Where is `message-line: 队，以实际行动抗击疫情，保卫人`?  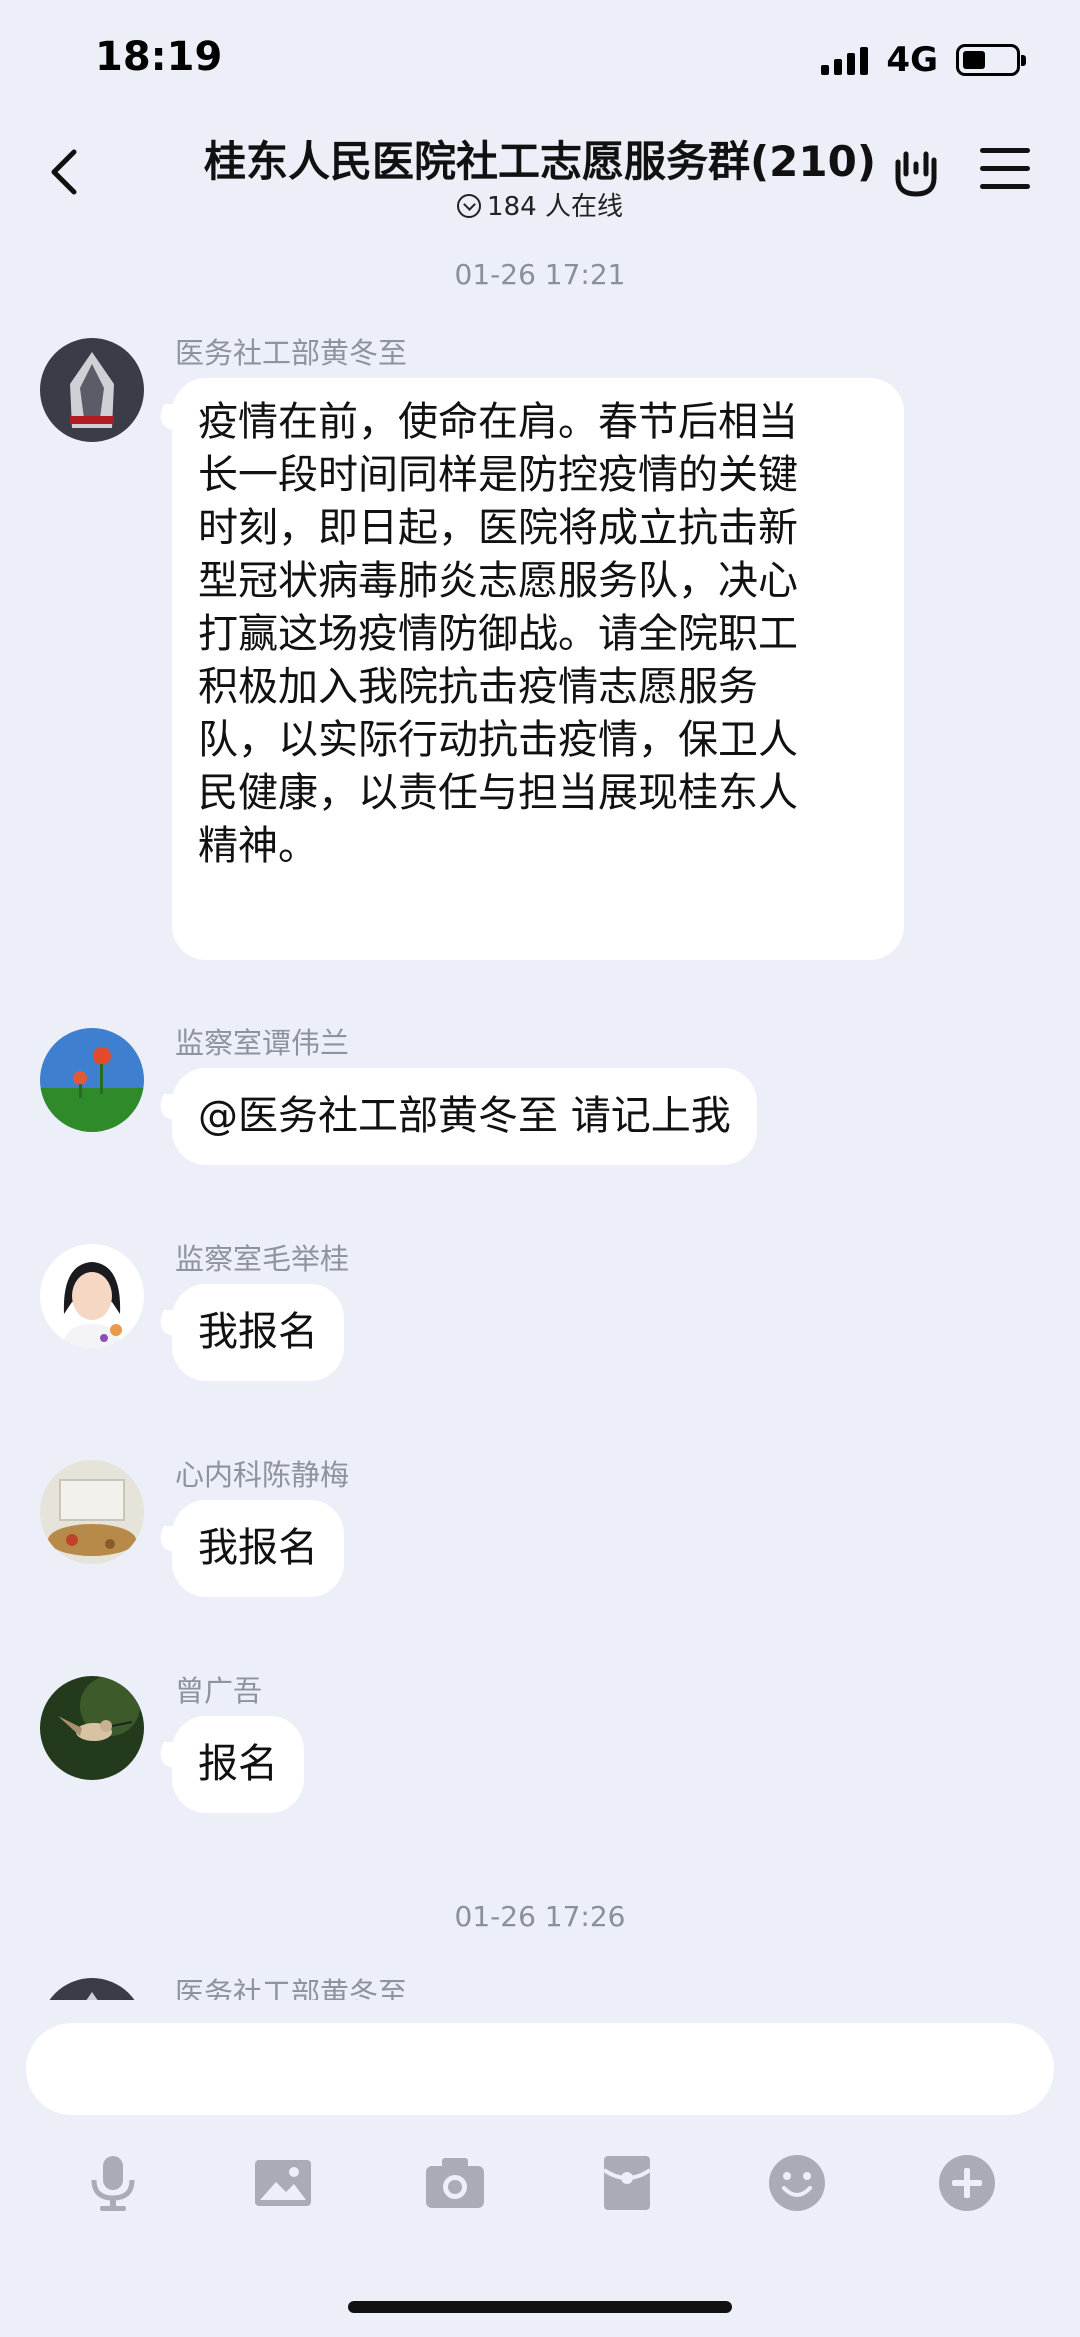 message-line: 队，以实际行动抗击疫情，保卫人 is located at coordinates (498, 740).